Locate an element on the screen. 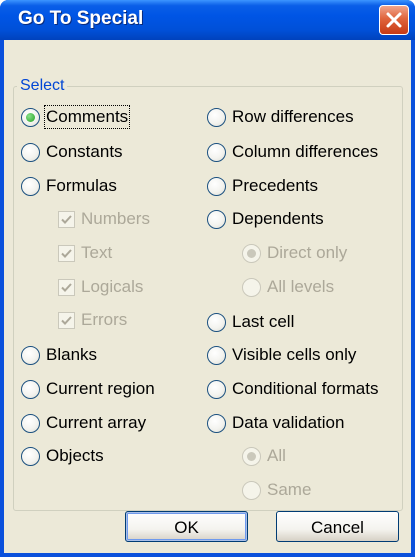 This screenshot has width=415, height=557. option-label: Comments is located at coordinates (87, 117).